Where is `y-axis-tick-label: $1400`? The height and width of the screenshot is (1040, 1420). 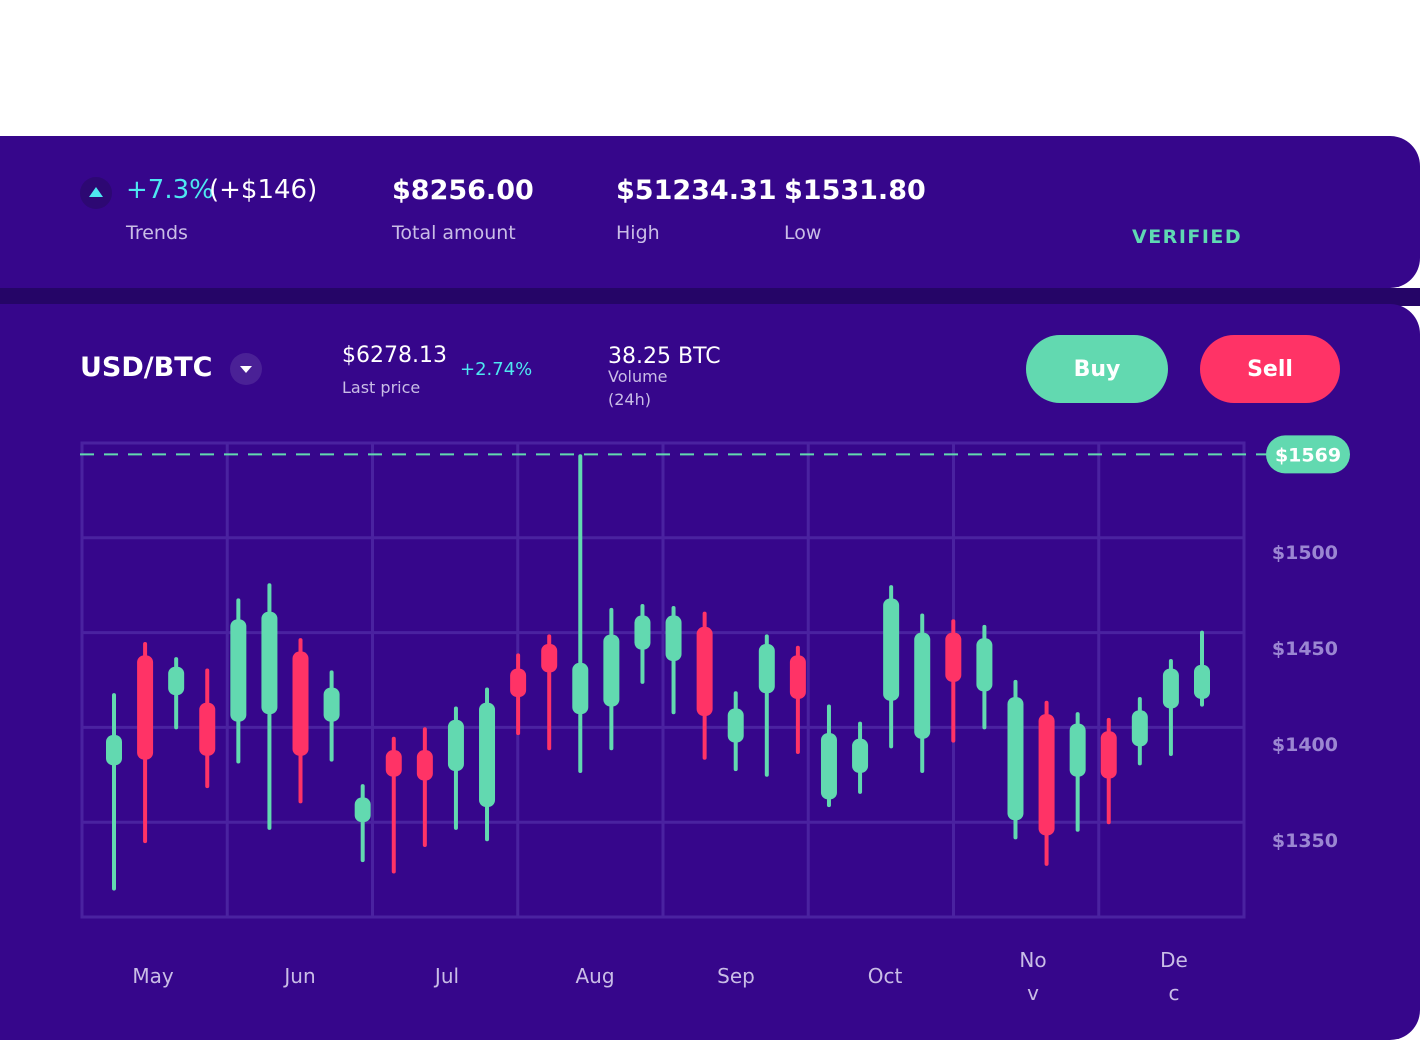
y-axis-tick-label: $1400 is located at coordinates (1305, 745).